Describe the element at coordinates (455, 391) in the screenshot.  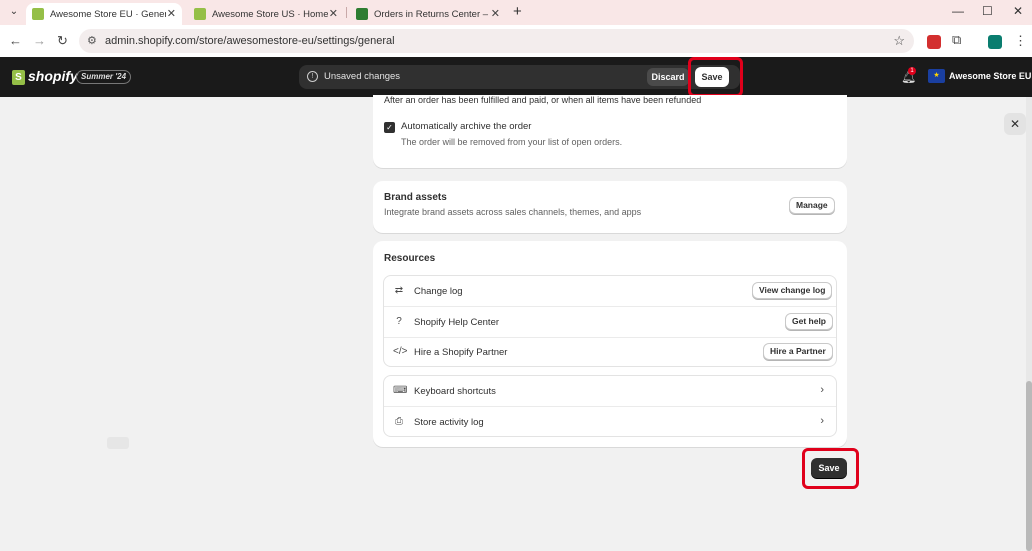
I see `list-item-label: Keyboard shortcuts` at that location.